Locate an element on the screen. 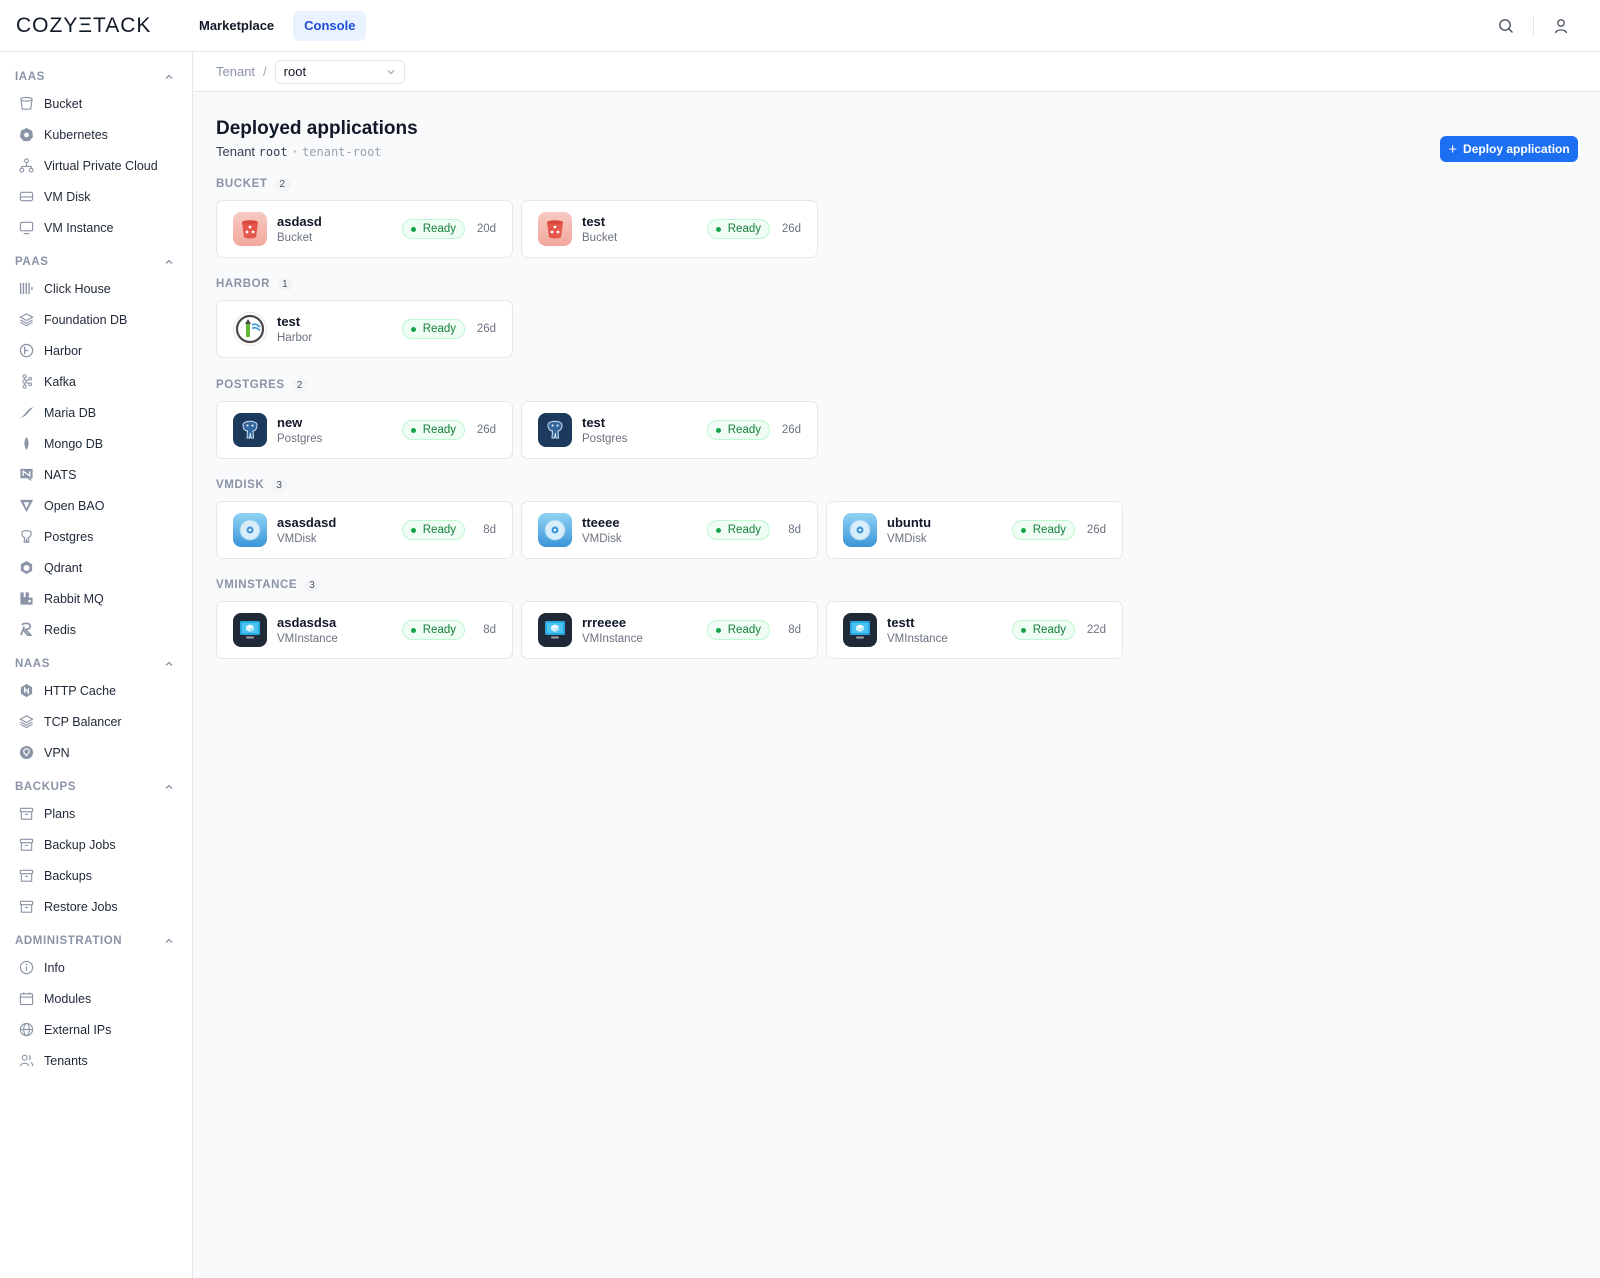 The height and width of the screenshot is (1278, 1600). sidebar-item-postgres: Postgres is located at coordinates (96, 536).